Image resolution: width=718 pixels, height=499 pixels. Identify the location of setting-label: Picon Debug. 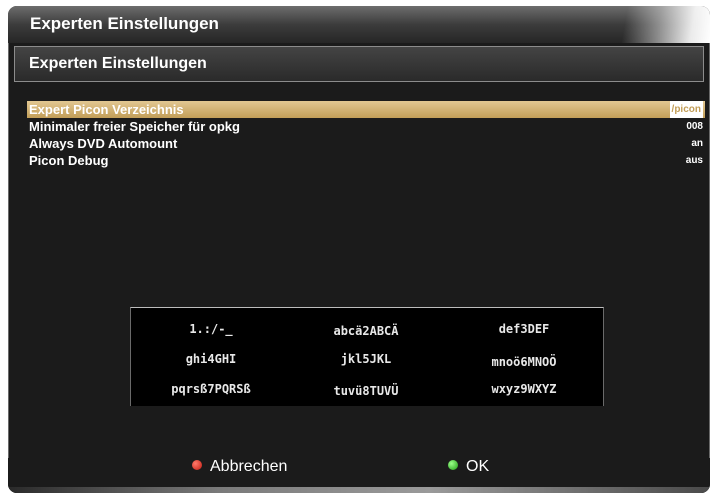
(69, 160).